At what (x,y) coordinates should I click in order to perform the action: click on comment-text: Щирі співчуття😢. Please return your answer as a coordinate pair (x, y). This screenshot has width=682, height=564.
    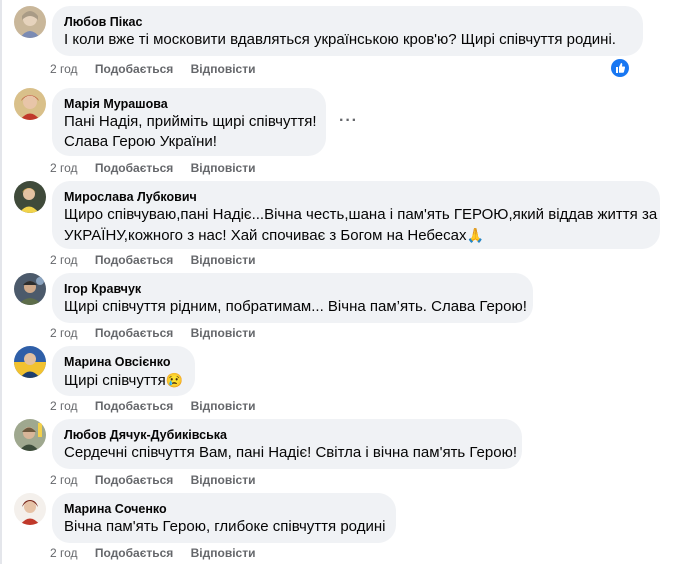
    Looking at the image, I should click on (123, 380).